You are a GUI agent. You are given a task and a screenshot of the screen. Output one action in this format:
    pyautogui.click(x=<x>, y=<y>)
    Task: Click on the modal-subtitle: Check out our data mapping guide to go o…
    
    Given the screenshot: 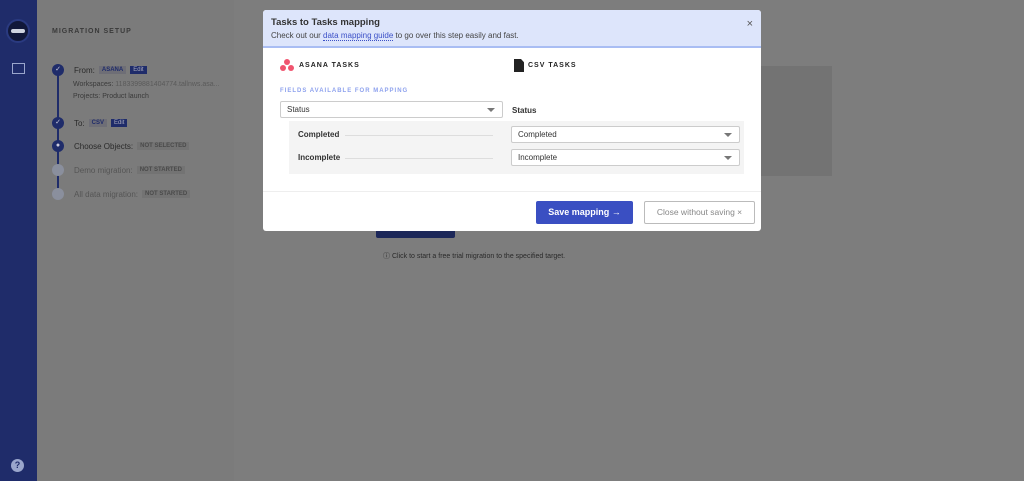 What is the action you would take?
    pyautogui.click(x=512, y=36)
    